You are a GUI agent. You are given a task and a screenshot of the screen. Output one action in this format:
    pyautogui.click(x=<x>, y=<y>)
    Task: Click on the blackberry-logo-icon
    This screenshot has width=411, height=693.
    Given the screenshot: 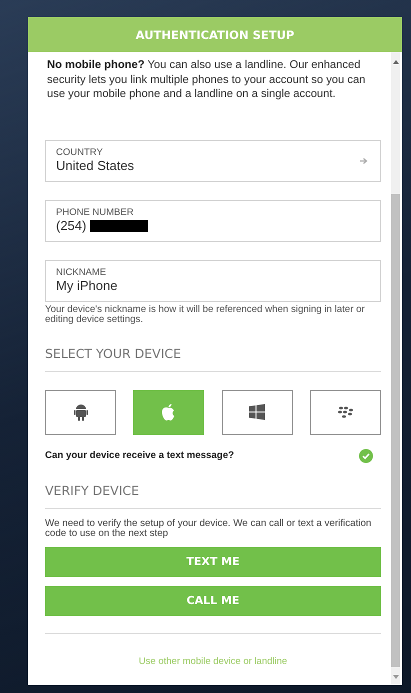 What is the action you would take?
    pyautogui.click(x=345, y=412)
    